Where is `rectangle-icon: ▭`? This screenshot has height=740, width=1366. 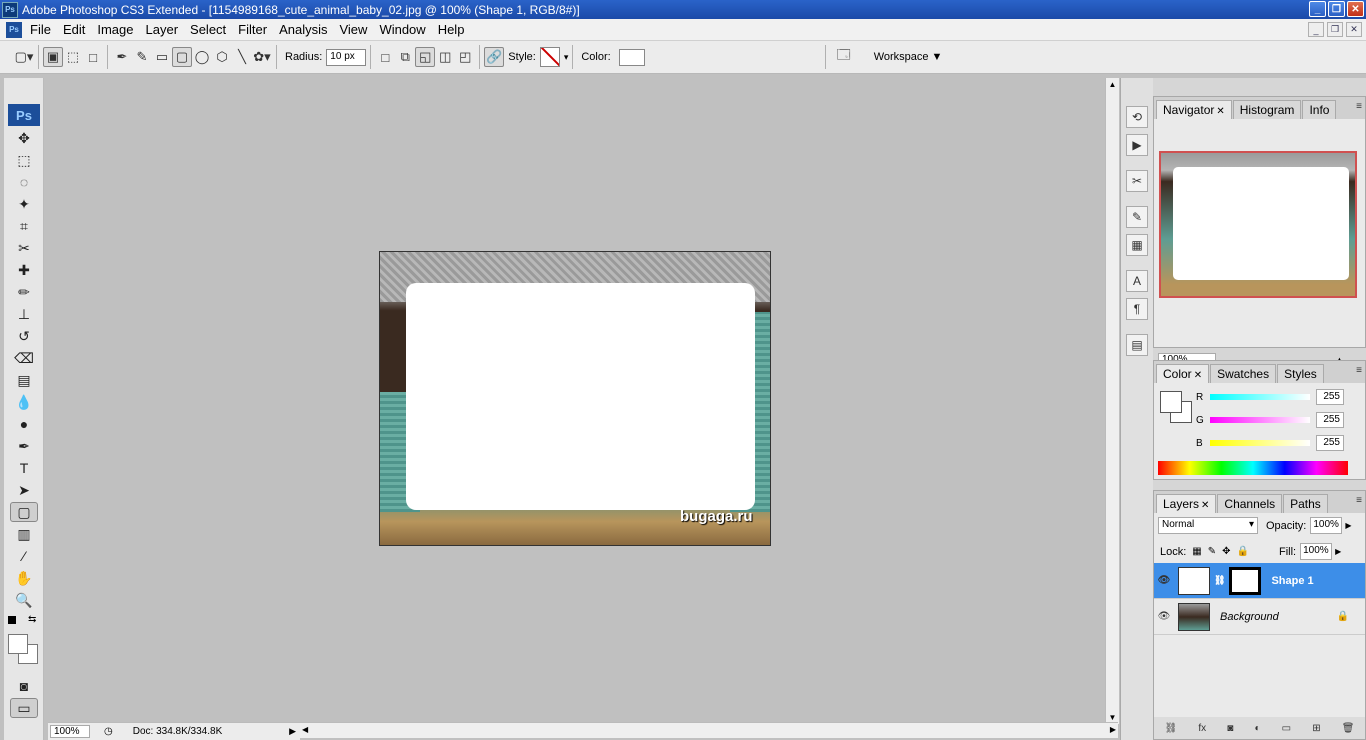 rectangle-icon: ▭ is located at coordinates (162, 57).